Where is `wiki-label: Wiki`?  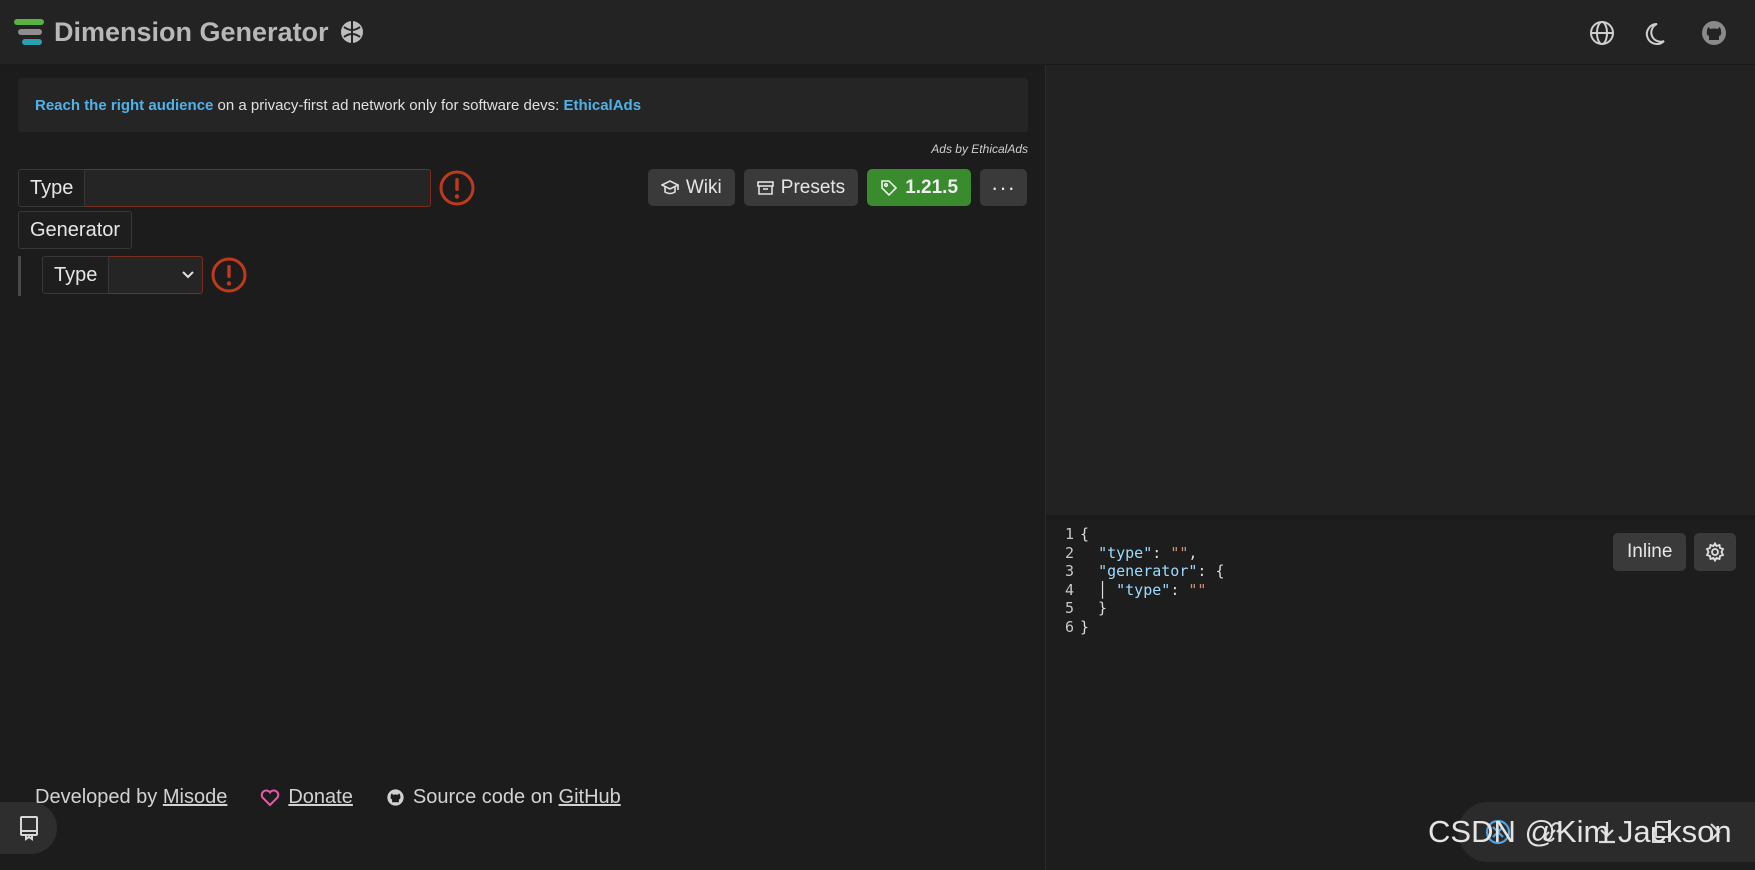 wiki-label: Wiki is located at coordinates (703, 187).